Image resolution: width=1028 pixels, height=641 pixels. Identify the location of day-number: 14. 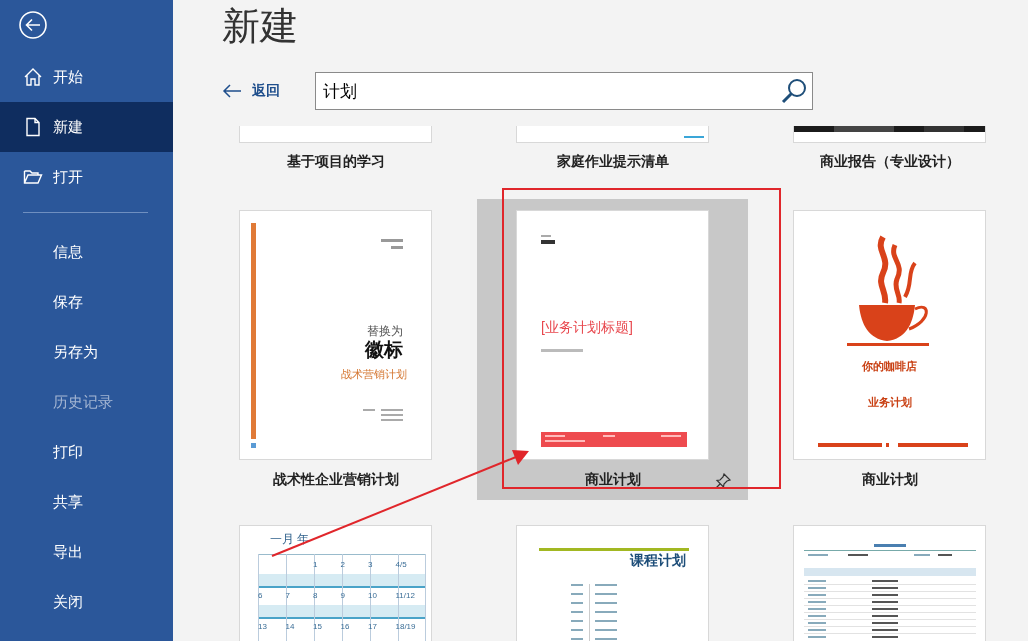
(290, 627).